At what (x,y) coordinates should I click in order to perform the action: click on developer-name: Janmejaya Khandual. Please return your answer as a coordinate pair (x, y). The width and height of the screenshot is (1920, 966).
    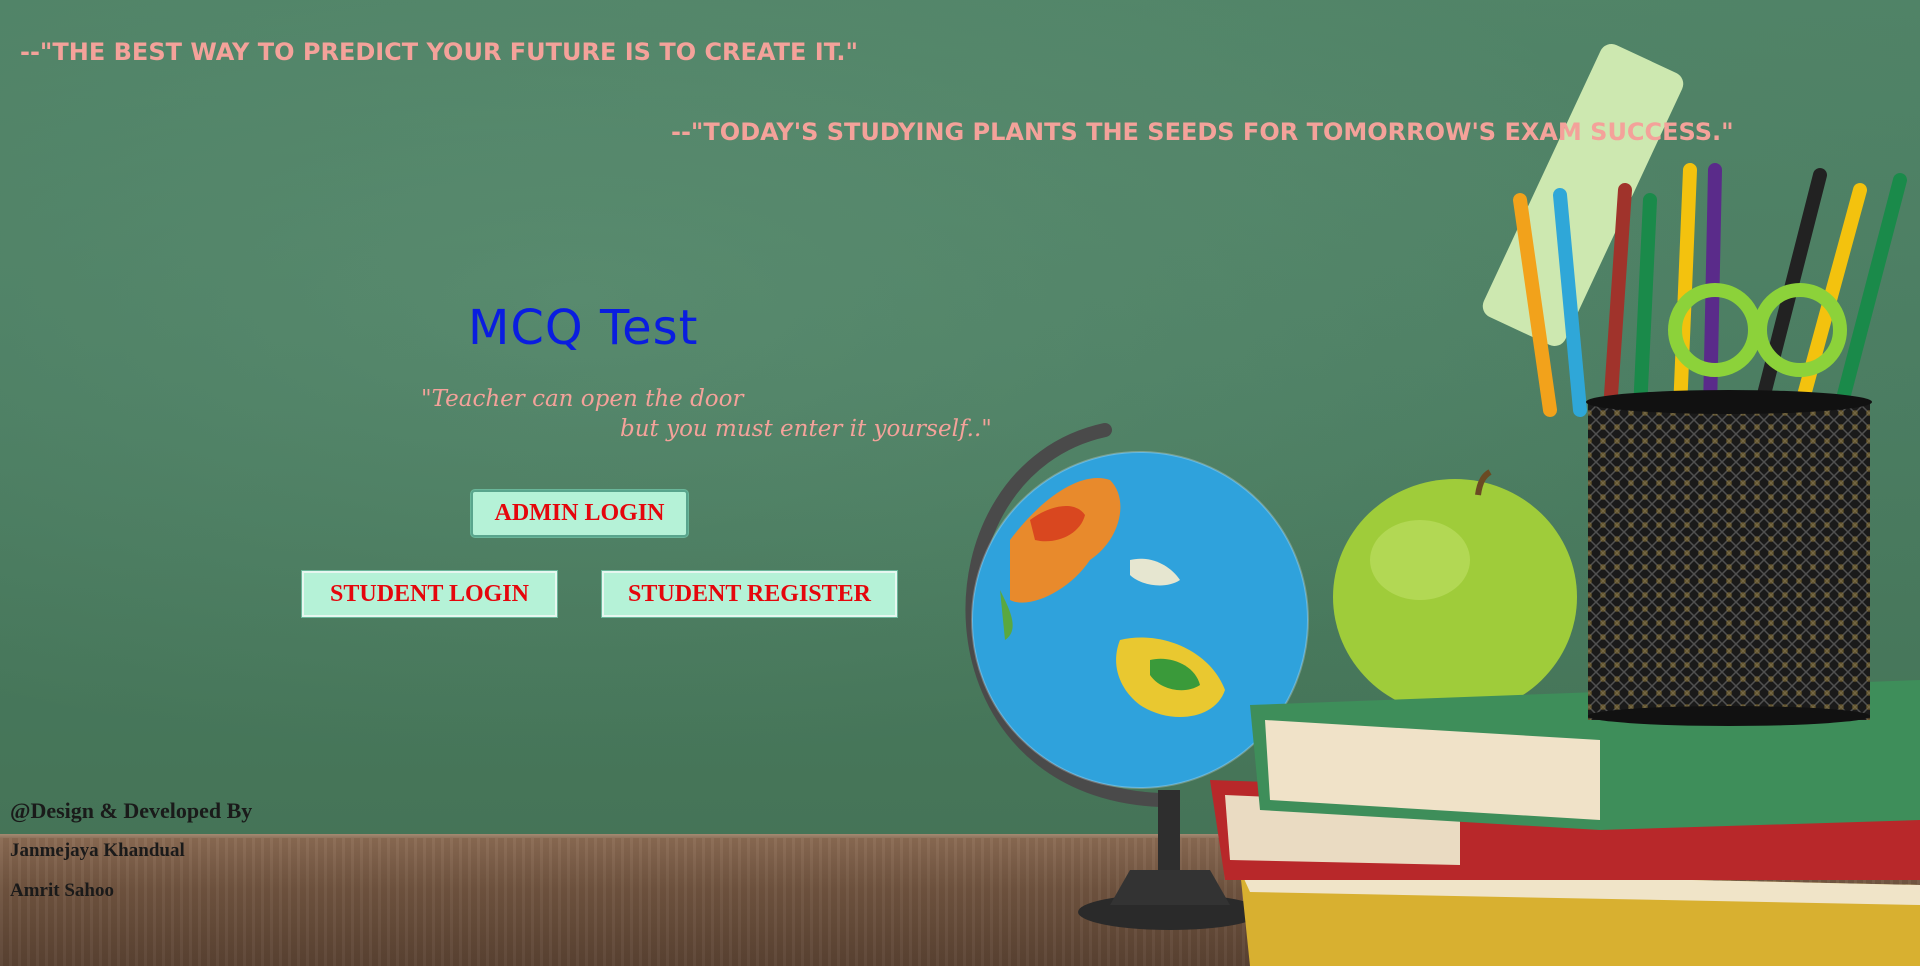
    Looking at the image, I should click on (97, 850).